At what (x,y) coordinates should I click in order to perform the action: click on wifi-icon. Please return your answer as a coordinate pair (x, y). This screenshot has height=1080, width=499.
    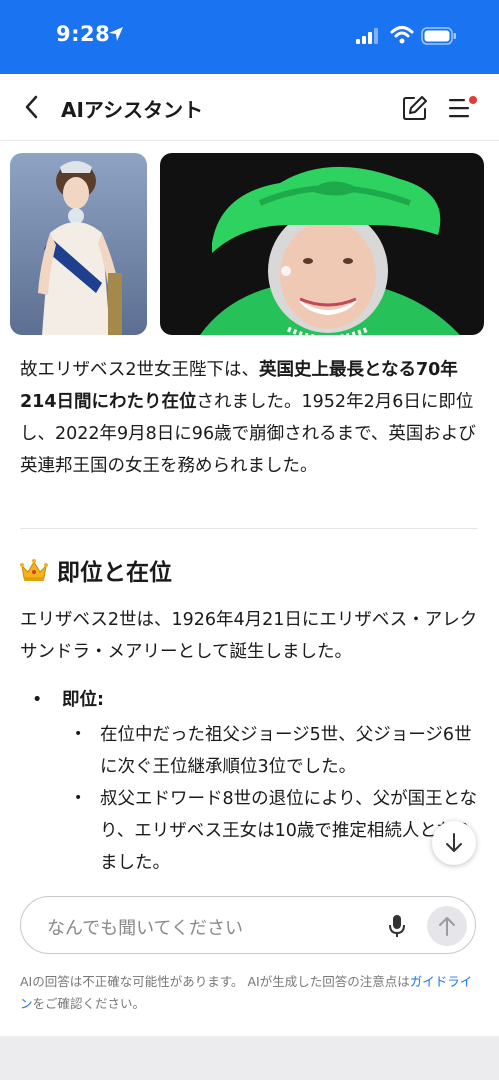
    Looking at the image, I should click on (402, 35).